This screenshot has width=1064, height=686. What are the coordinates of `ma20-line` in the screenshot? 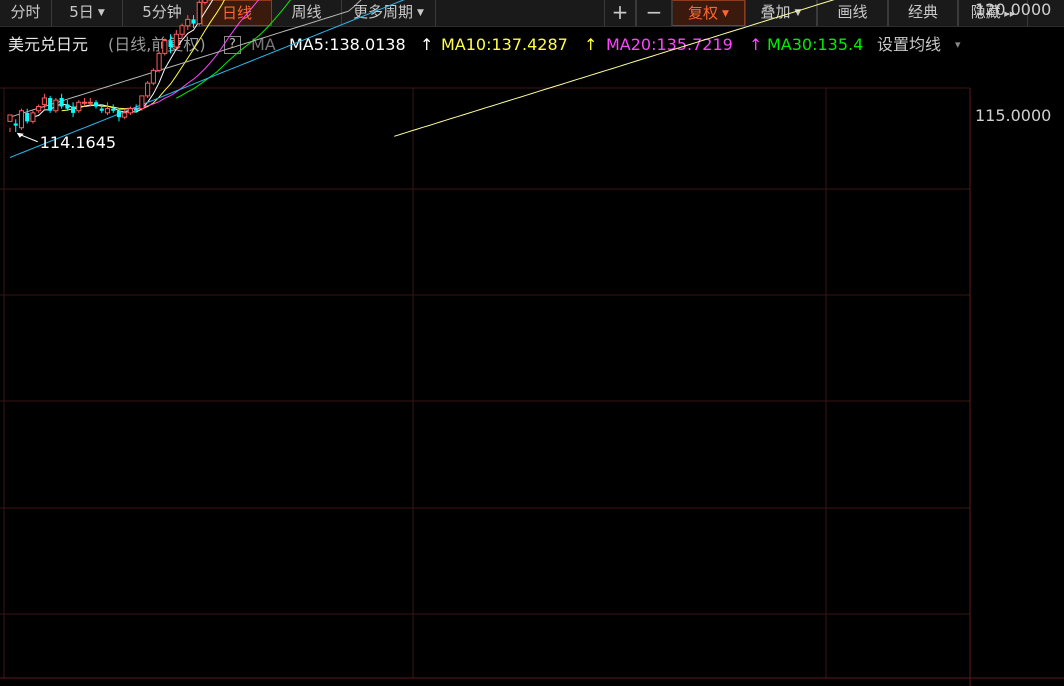 It's located at (189, 55).